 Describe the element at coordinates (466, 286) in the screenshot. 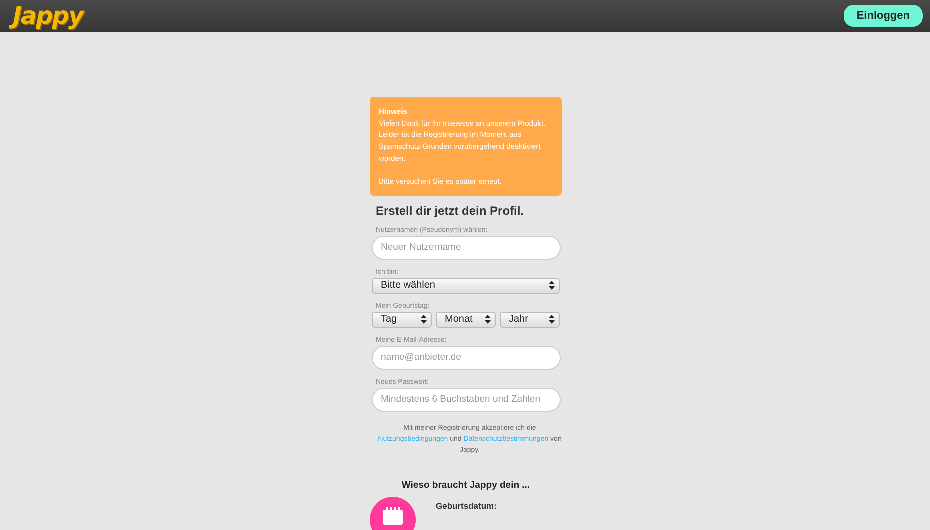

I see `select-dropdown: Bitte wählen` at that location.